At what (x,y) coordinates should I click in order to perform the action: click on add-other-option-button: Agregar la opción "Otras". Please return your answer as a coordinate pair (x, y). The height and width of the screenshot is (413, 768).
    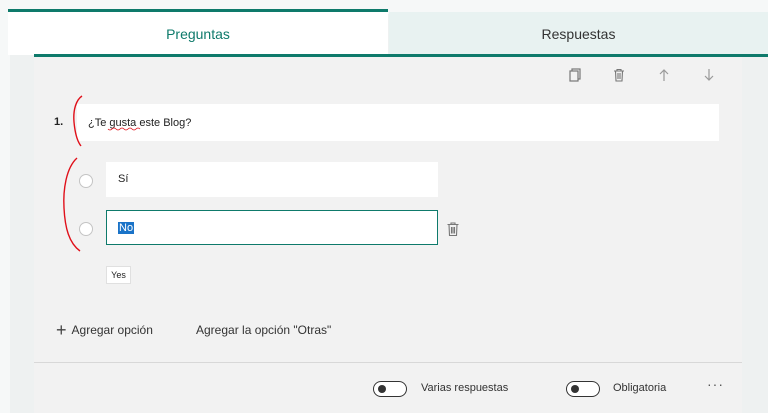
    Looking at the image, I should click on (263, 330).